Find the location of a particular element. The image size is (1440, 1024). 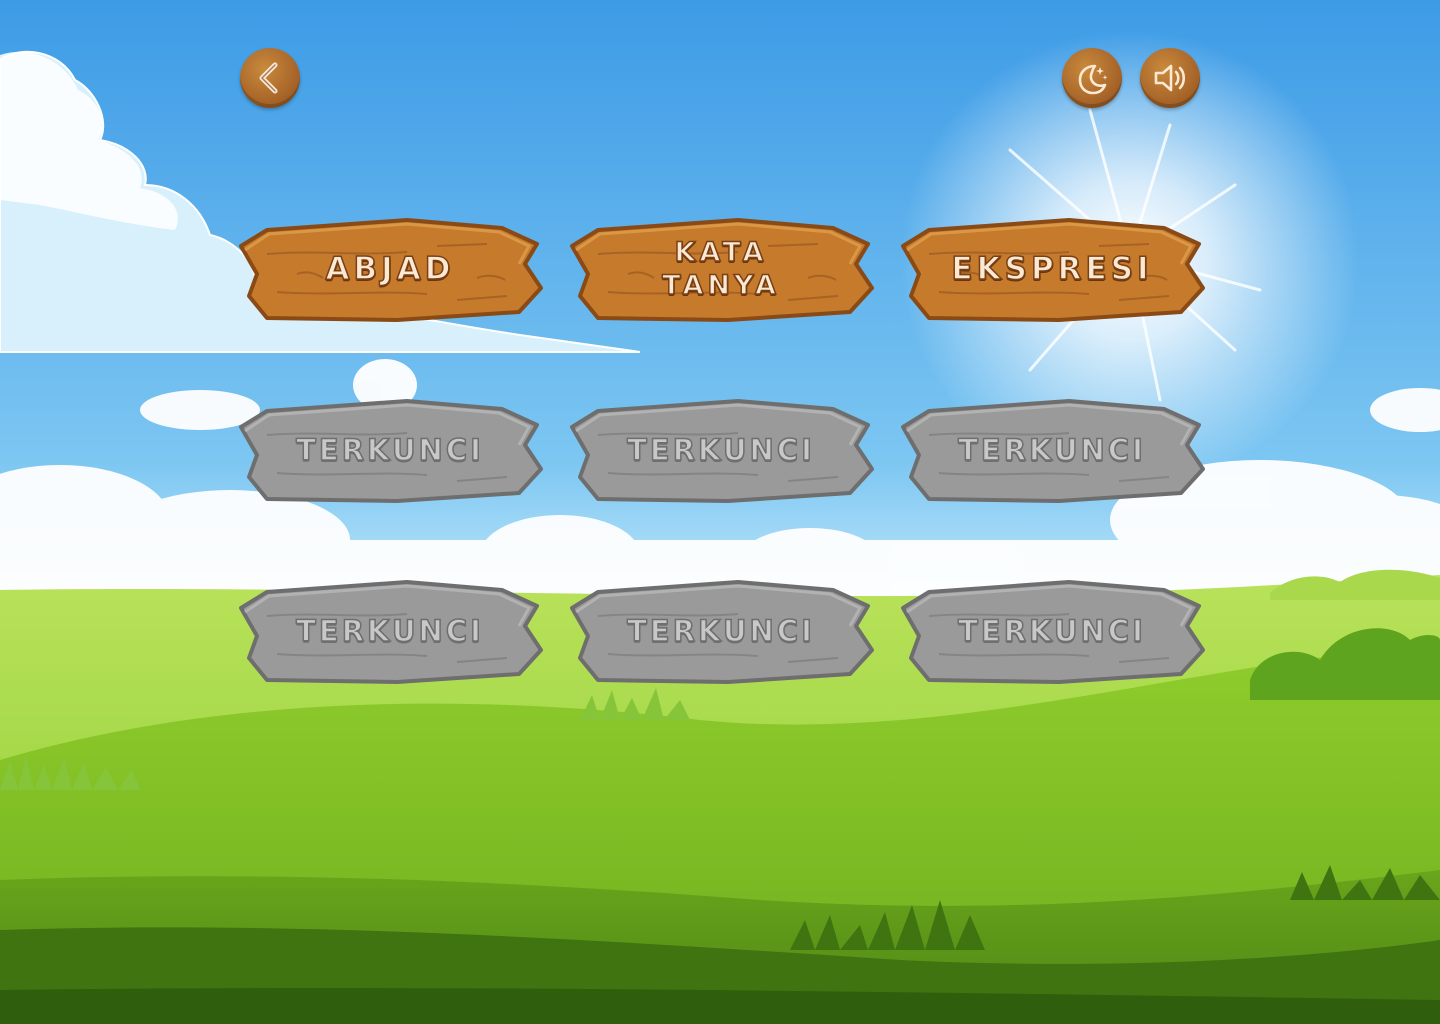

speaker-icon is located at coordinates (1170, 78).